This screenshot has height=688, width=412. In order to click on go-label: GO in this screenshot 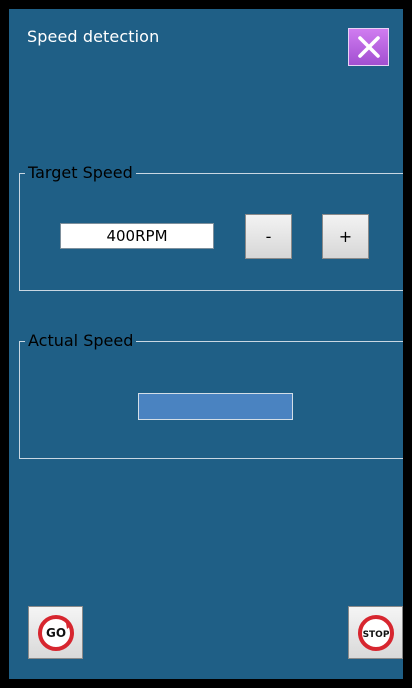, I will do `click(55, 633)`.